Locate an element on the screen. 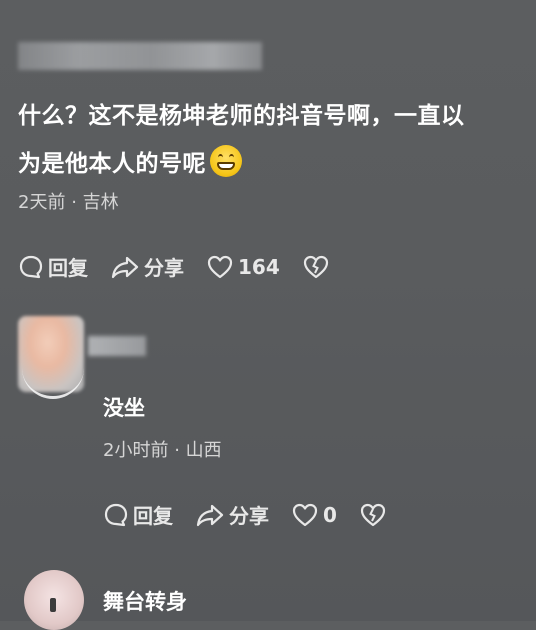 This screenshot has width=536, height=630. reply-tag-blurred is located at coordinates (117, 346).